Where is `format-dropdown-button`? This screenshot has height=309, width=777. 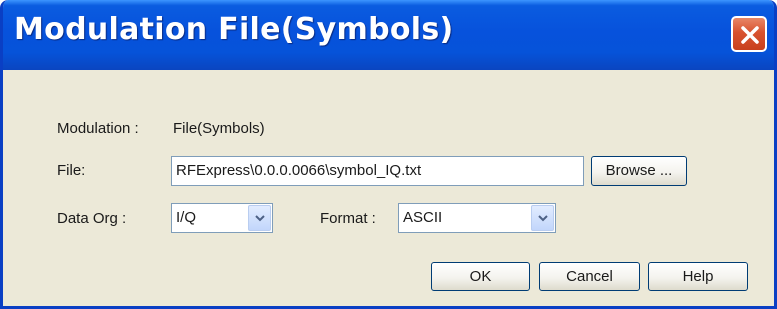
format-dropdown-button is located at coordinates (542, 218).